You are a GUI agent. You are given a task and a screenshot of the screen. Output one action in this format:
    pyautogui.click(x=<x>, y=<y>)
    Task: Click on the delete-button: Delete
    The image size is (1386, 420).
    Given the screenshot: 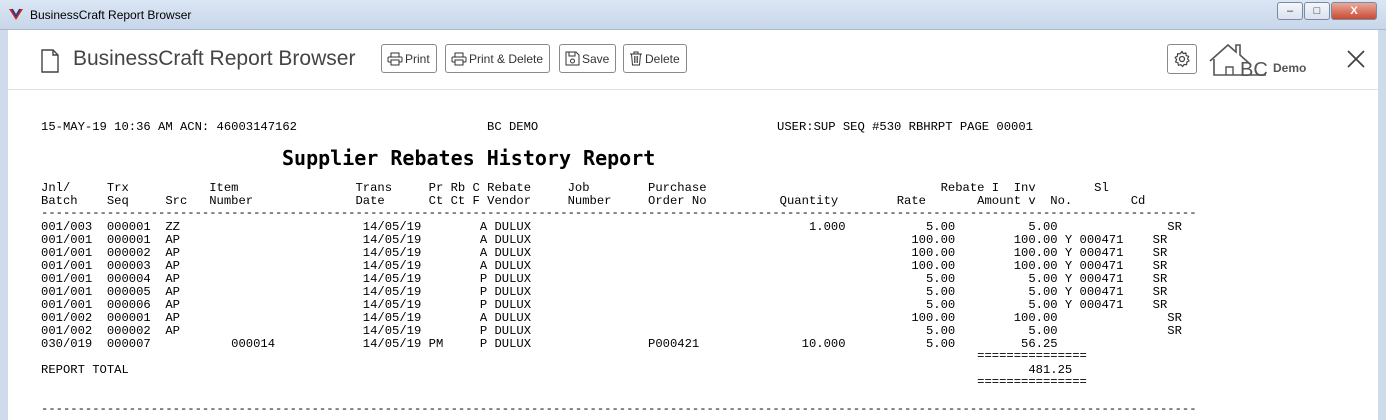 What is the action you would take?
    pyautogui.click(x=655, y=58)
    